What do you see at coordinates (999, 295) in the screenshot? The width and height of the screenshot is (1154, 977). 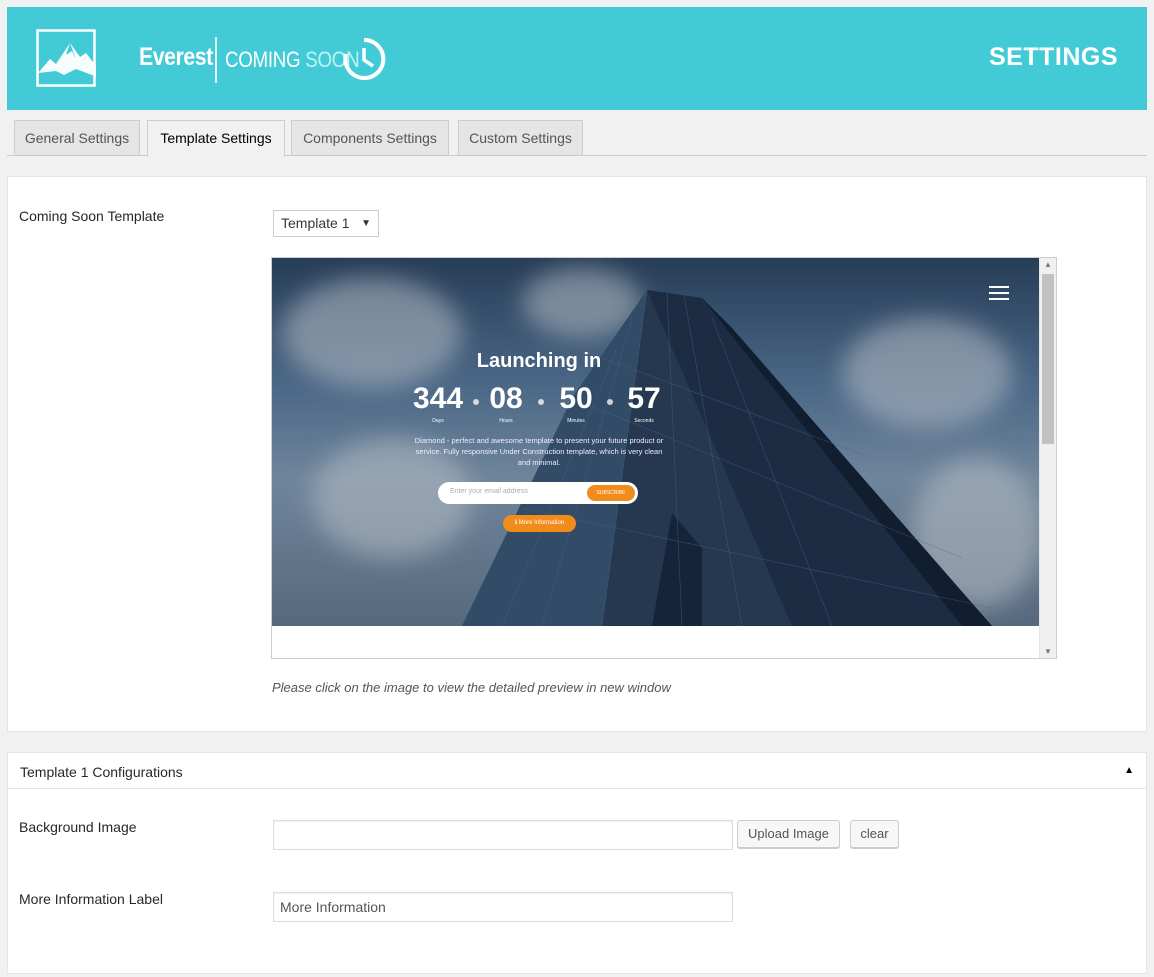 I see `hamburger-menu-icon` at bounding box center [999, 295].